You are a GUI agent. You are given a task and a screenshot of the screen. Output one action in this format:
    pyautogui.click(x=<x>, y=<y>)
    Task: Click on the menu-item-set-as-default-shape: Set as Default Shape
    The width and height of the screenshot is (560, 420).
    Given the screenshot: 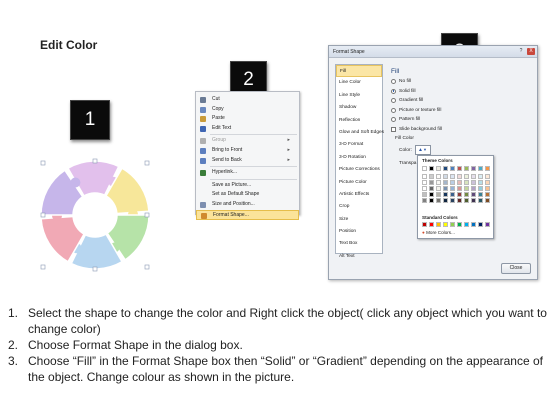 What is the action you would take?
    pyautogui.click(x=247, y=195)
    